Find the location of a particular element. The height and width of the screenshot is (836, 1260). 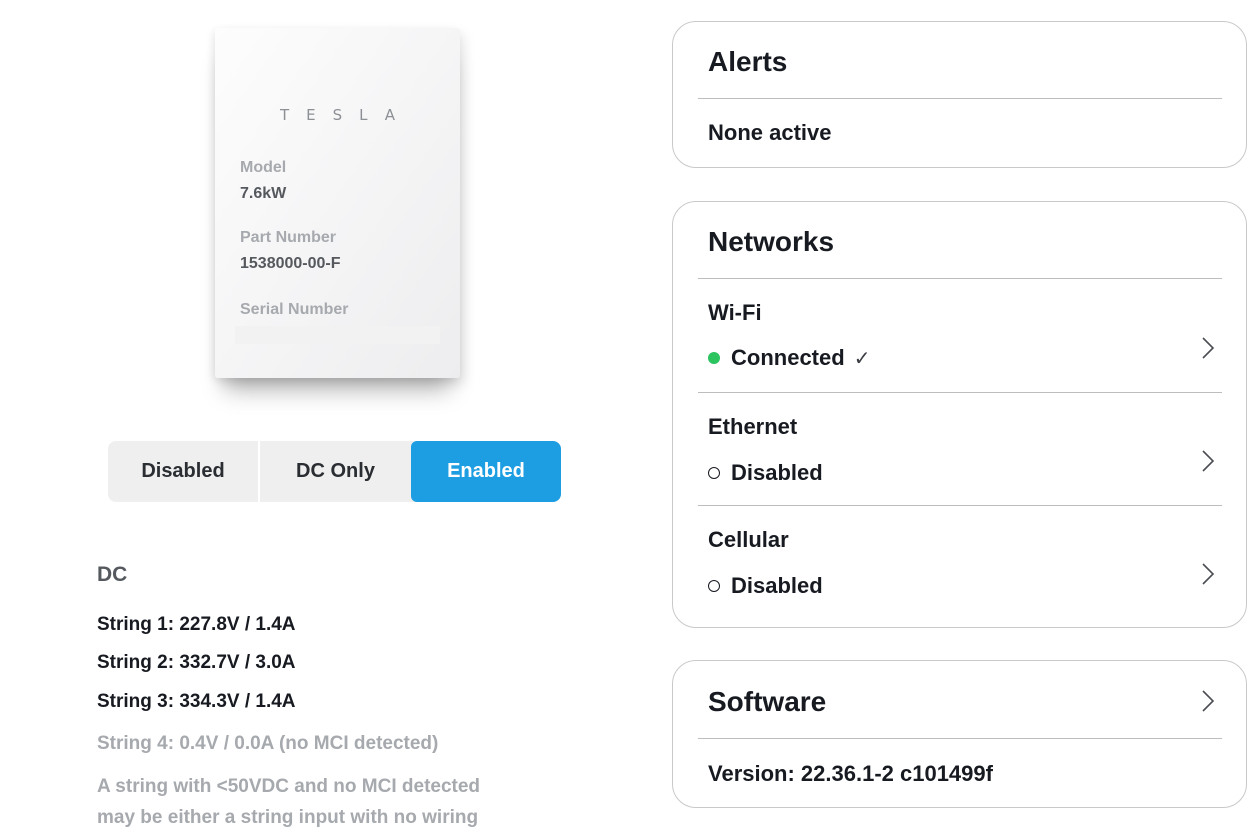

part-number-value: 1538000-00-F is located at coordinates (290, 263).